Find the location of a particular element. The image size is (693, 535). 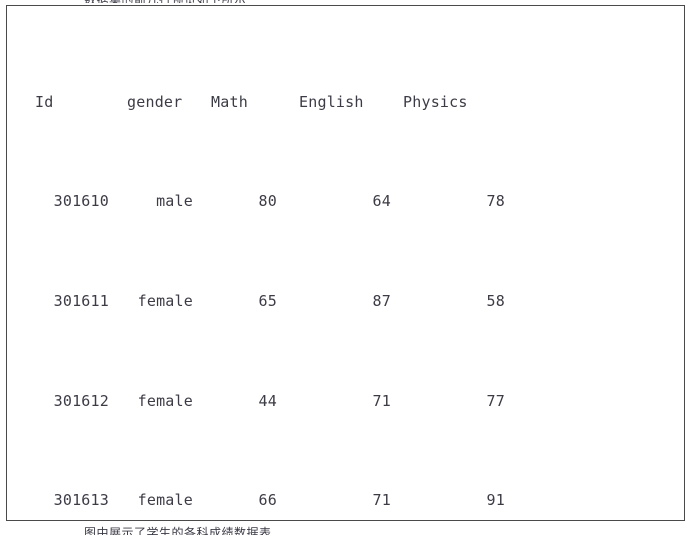

cell-gender: male is located at coordinates (174, 201).